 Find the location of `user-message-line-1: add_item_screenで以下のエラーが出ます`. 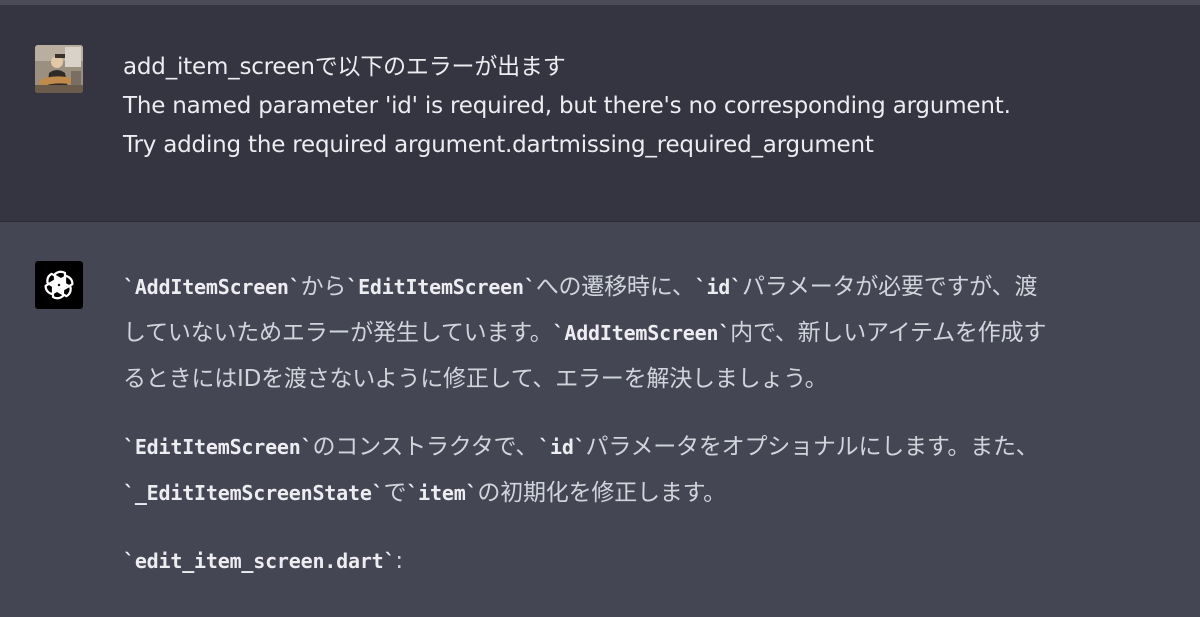

user-message-line-1: add_item_screenで以下のエラーが出ます is located at coordinates (344, 67).